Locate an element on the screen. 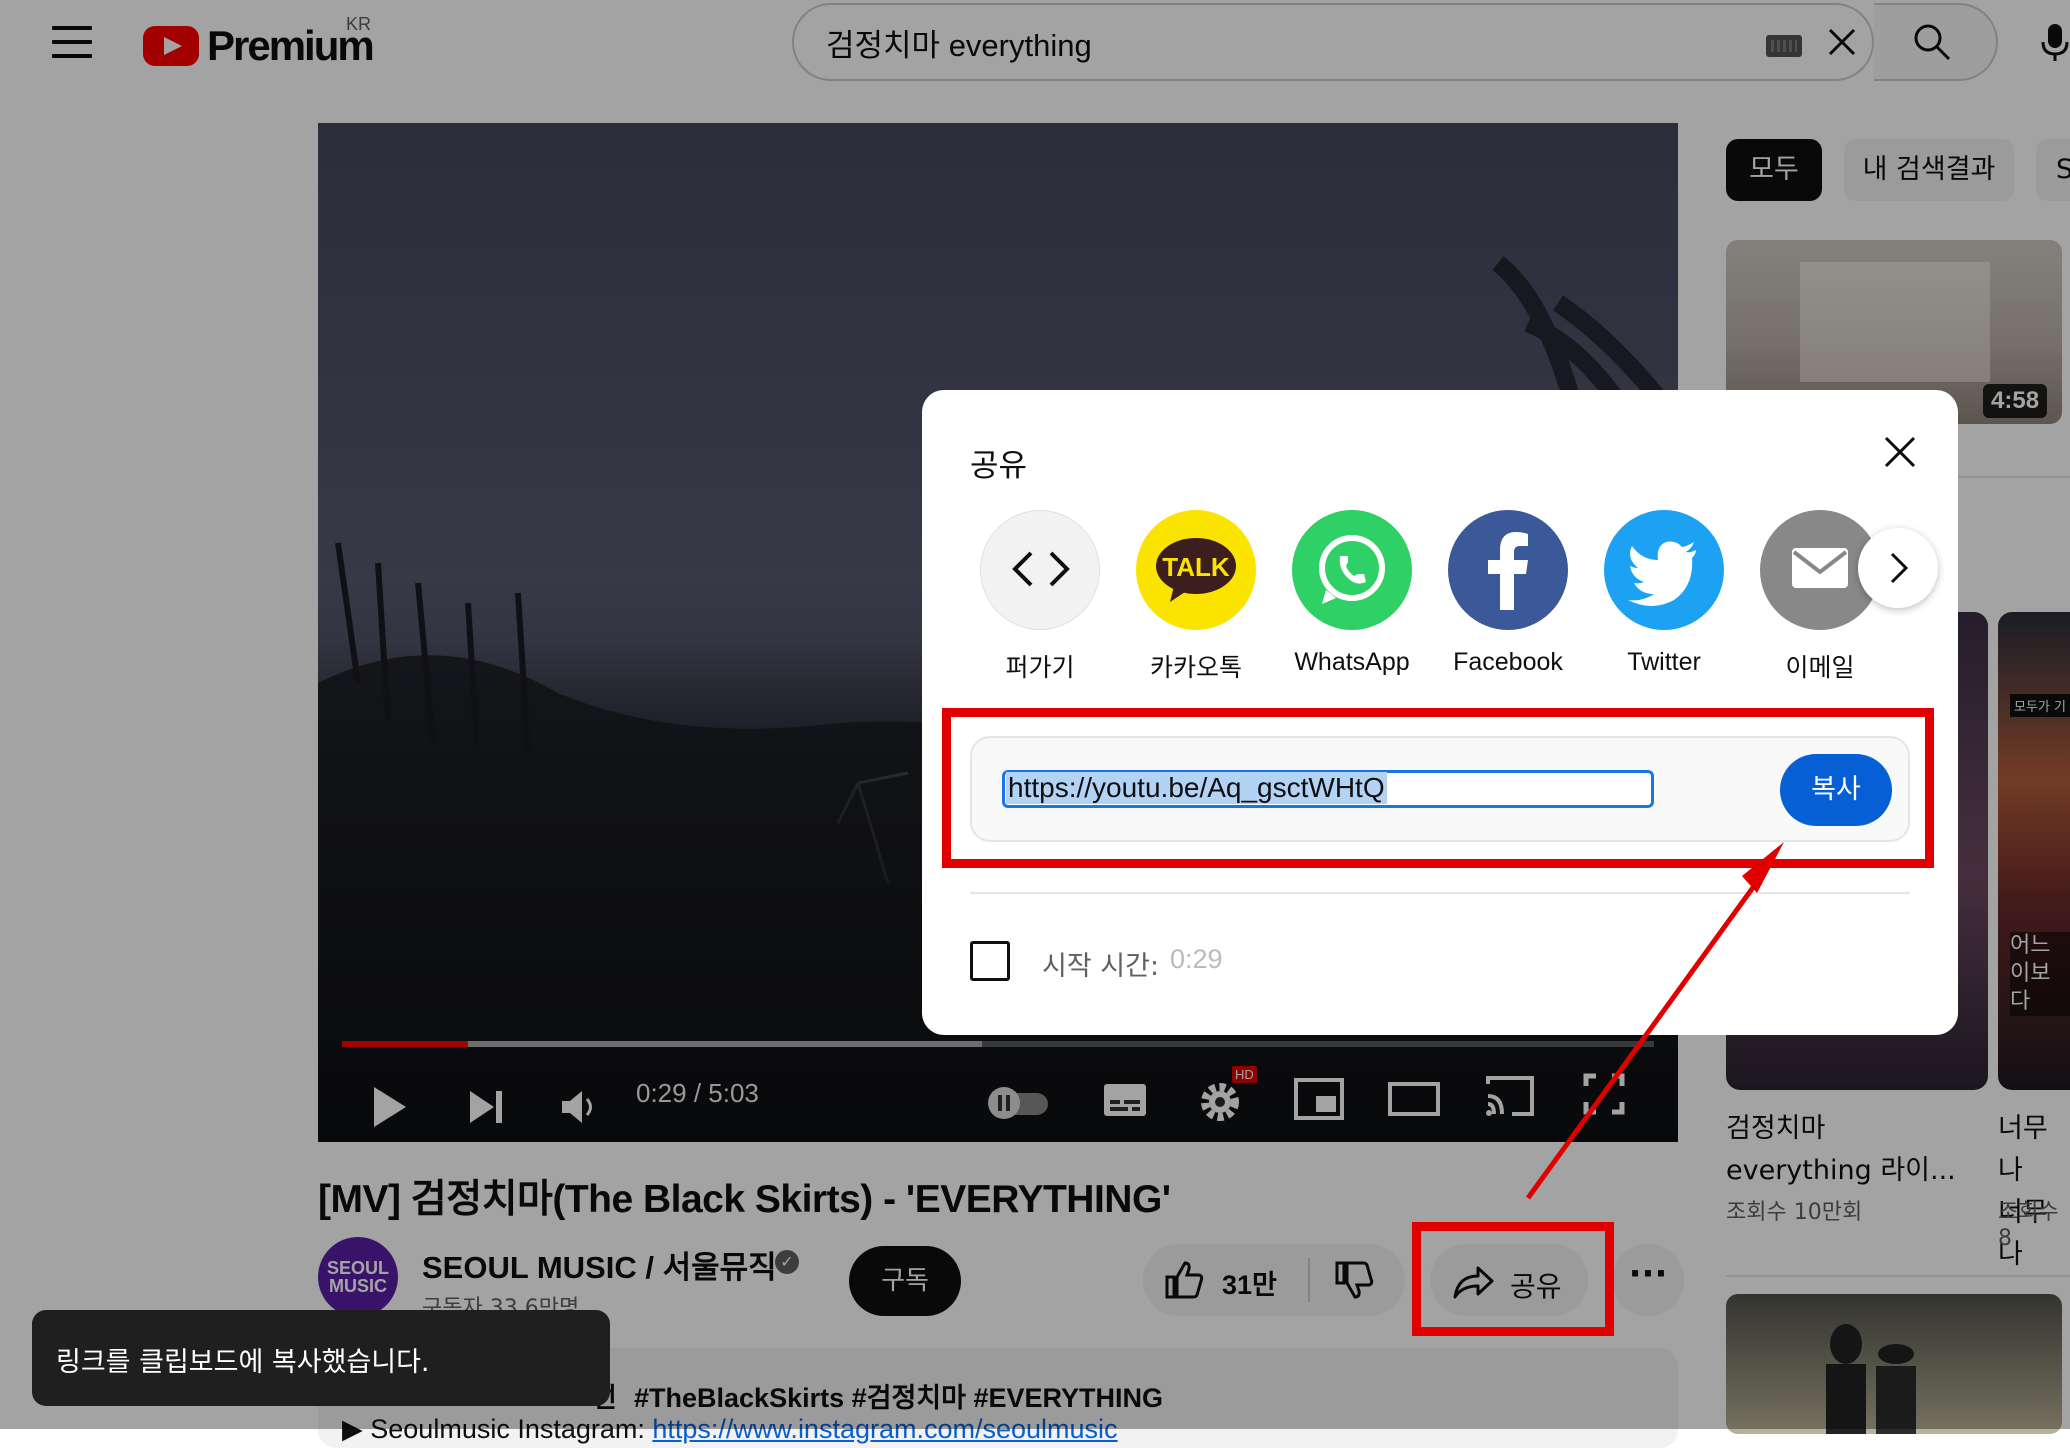 The height and width of the screenshot is (1448, 2070). start-time-value: 0:29 is located at coordinates (1196, 959).